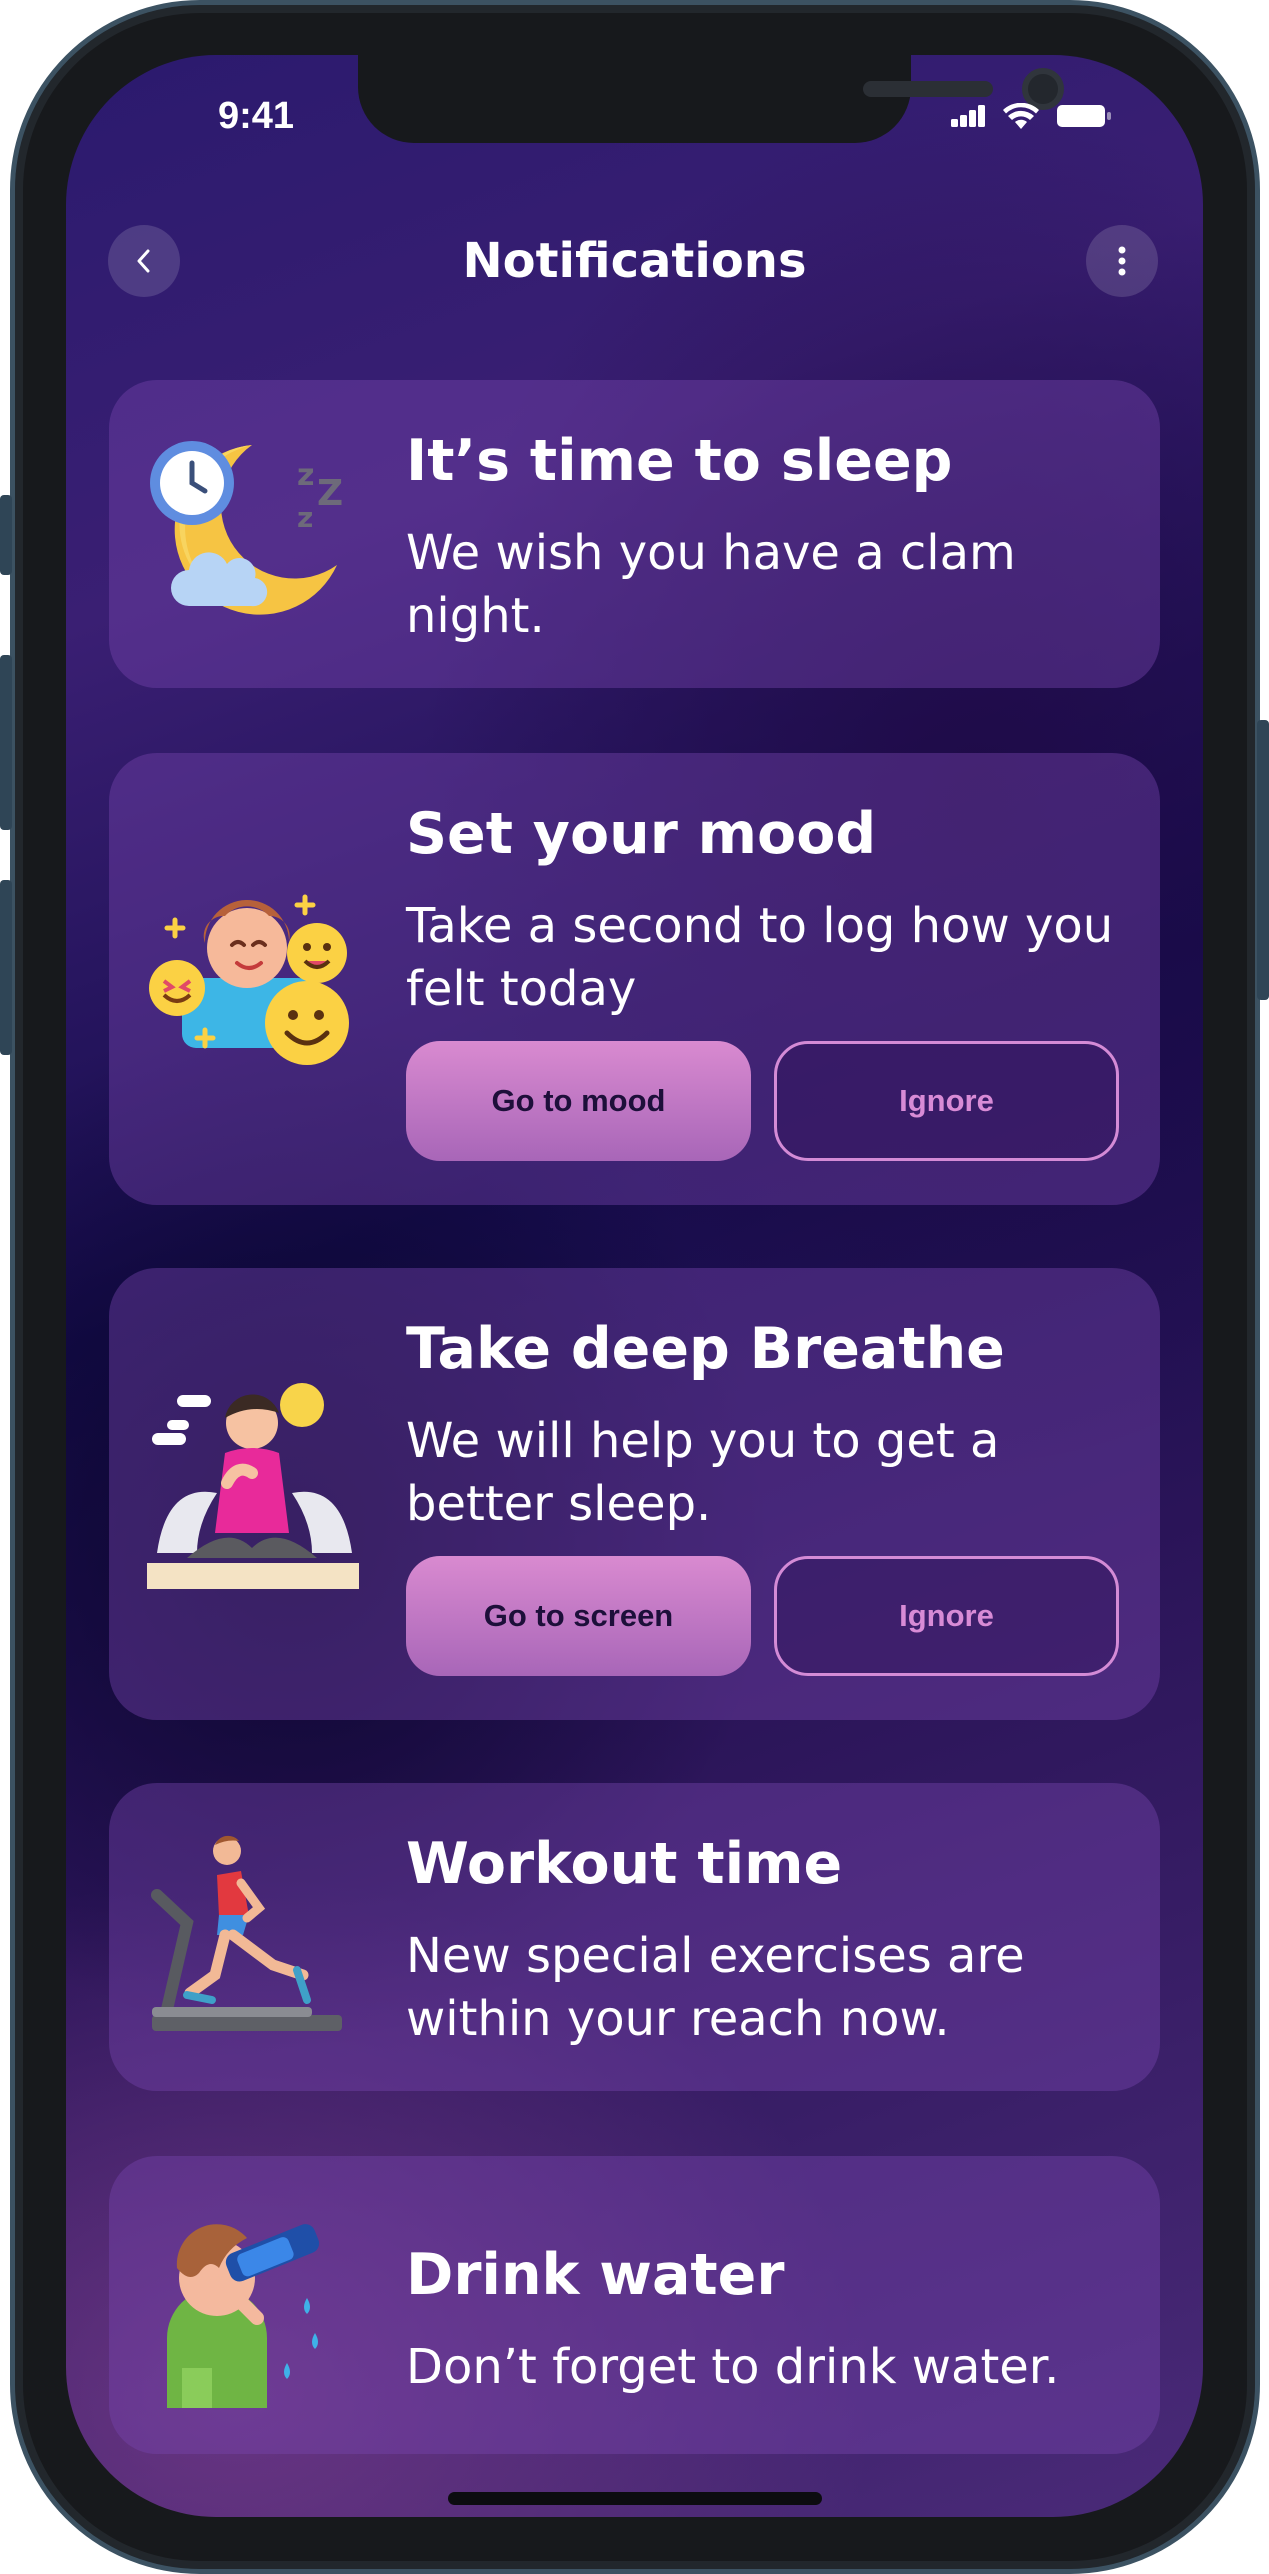 This screenshot has height=2574, width=1269. I want to click on go-to-mood-button: Go to mood, so click(578, 1101).